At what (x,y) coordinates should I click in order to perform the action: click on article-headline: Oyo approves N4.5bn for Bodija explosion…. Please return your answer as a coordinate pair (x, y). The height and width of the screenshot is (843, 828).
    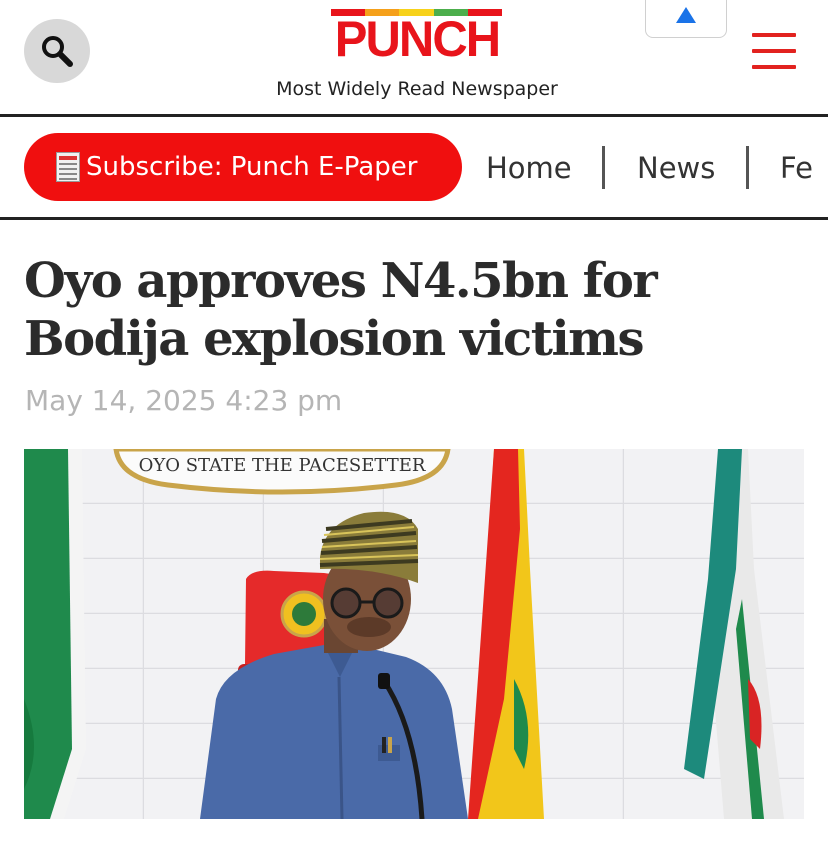
    Looking at the image, I should click on (341, 310).